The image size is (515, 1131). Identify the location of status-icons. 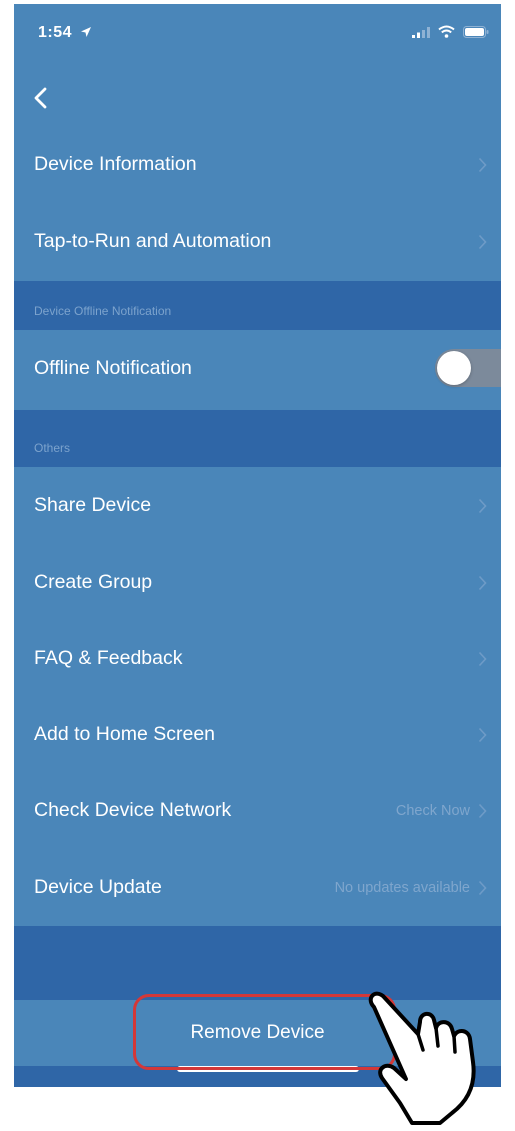
(450, 31).